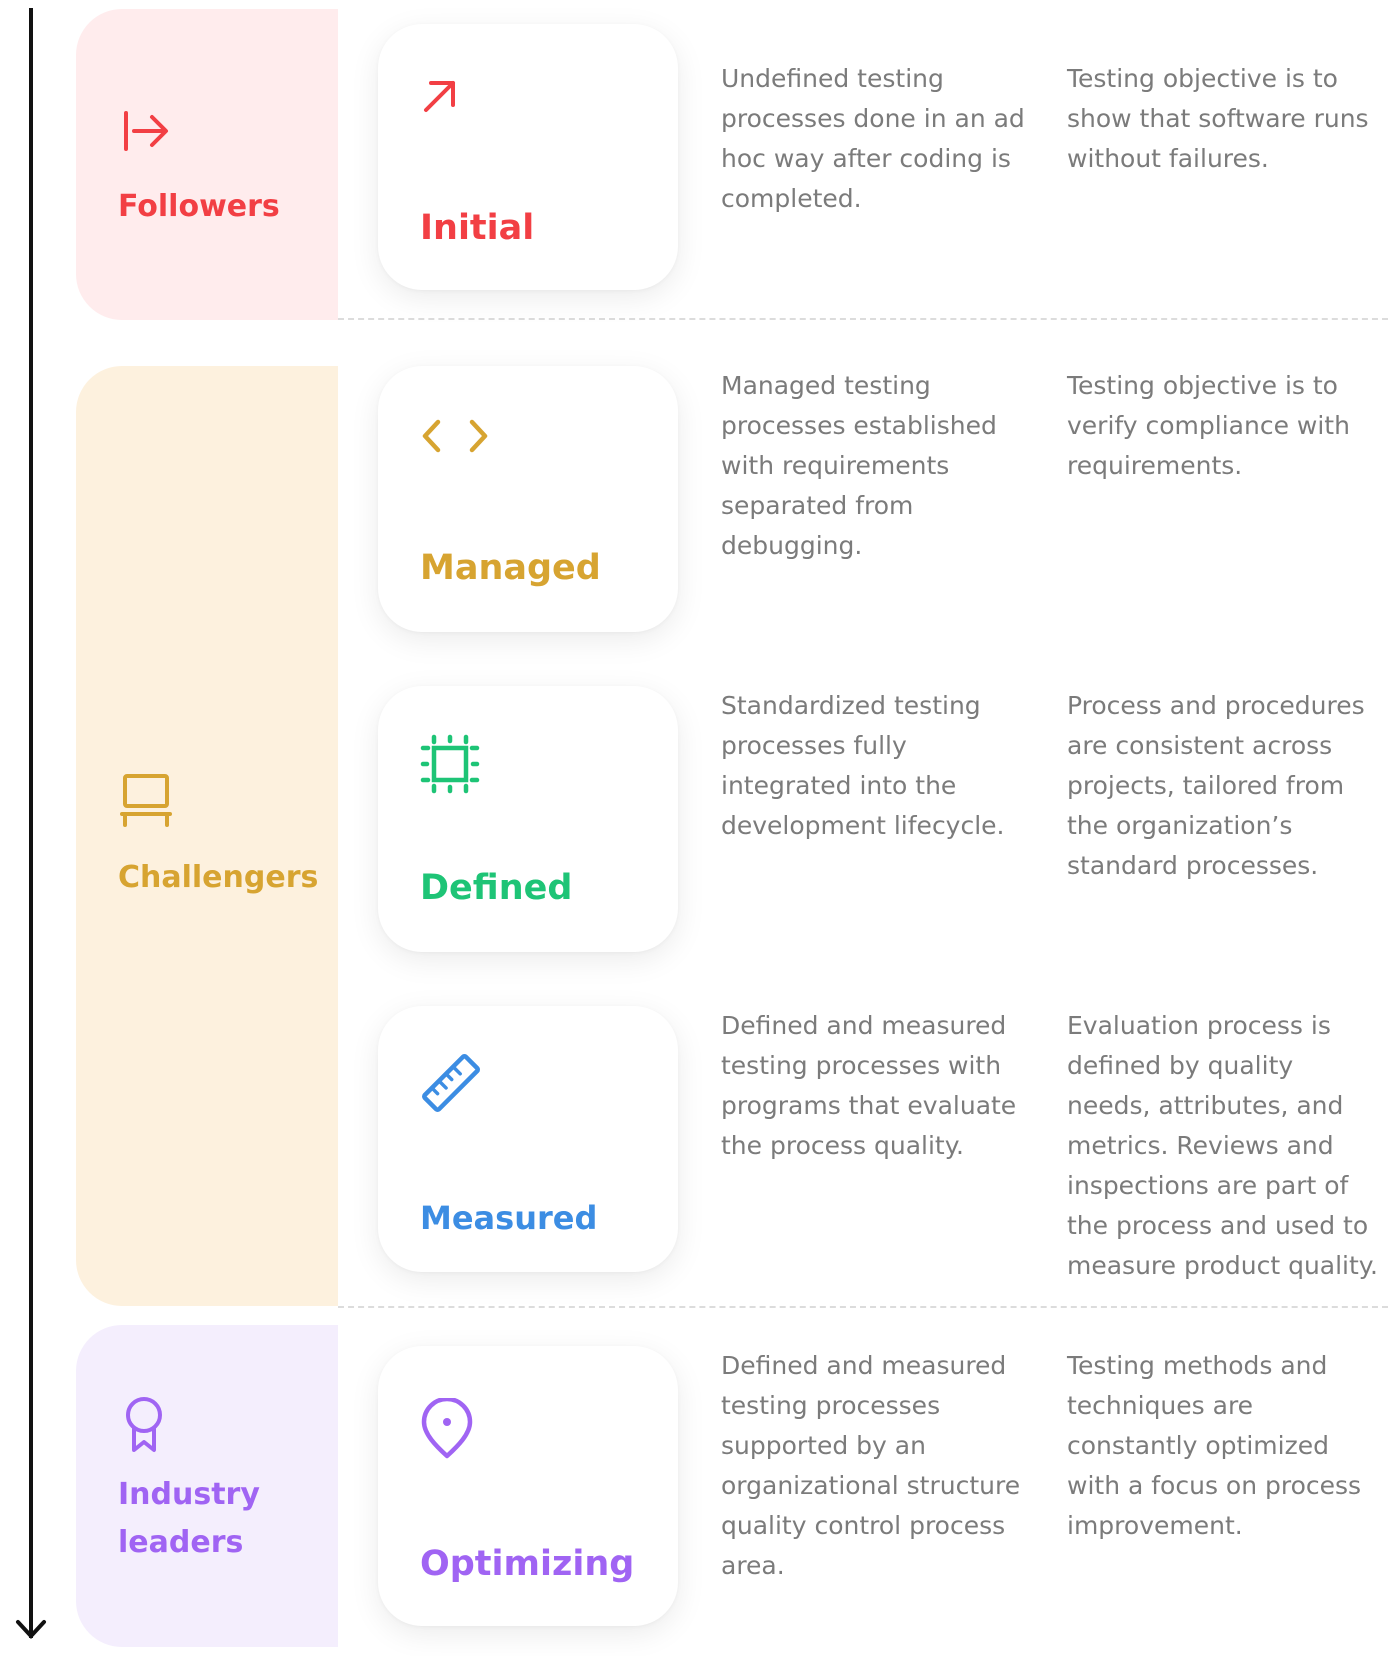 The width and height of the screenshot is (1399, 1656). What do you see at coordinates (207, 836) in the screenshot?
I see `group-challengers: Challengers` at bounding box center [207, 836].